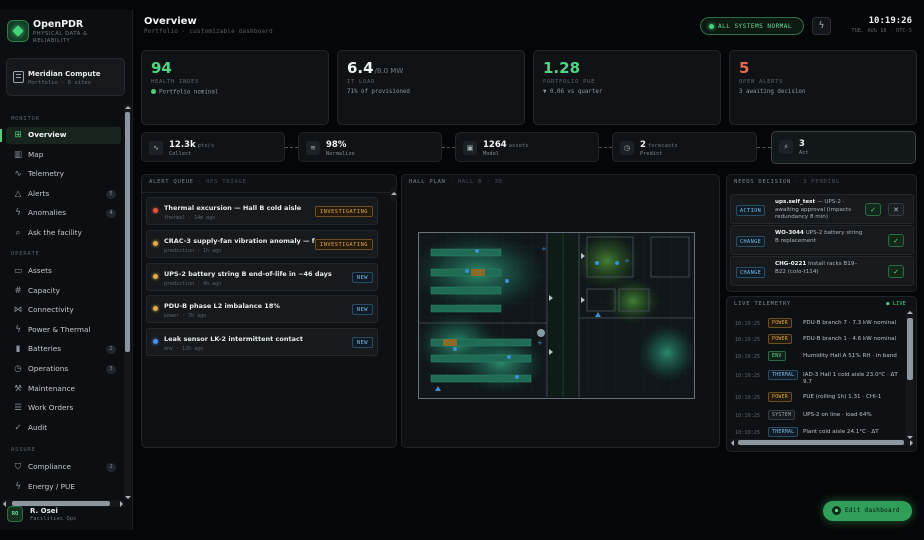  Describe the element at coordinates (185, 316) in the screenshot. I see `alert-meta: power · 7h ago` at that location.